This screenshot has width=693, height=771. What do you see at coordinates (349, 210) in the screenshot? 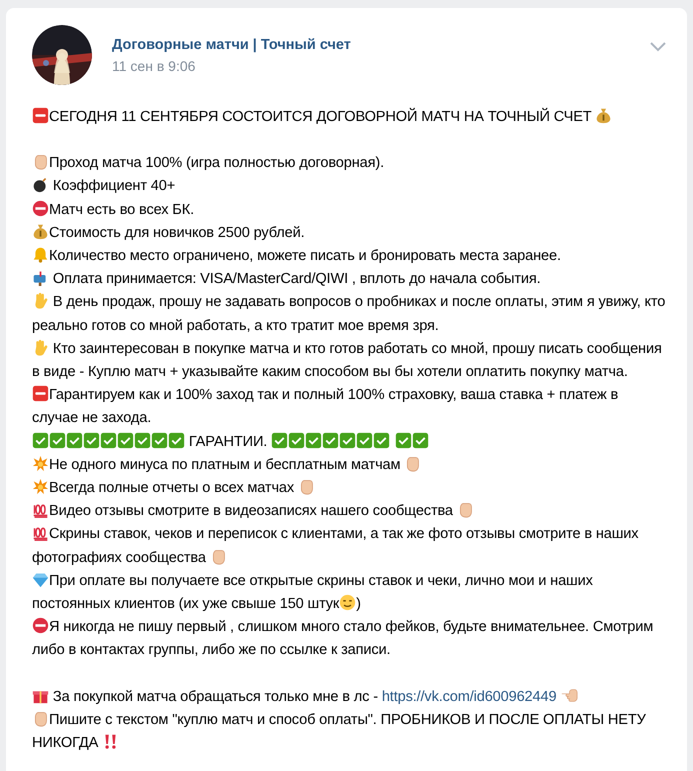
I see `post-paragraph: Матч есть во всех БК.` at bounding box center [349, 210].